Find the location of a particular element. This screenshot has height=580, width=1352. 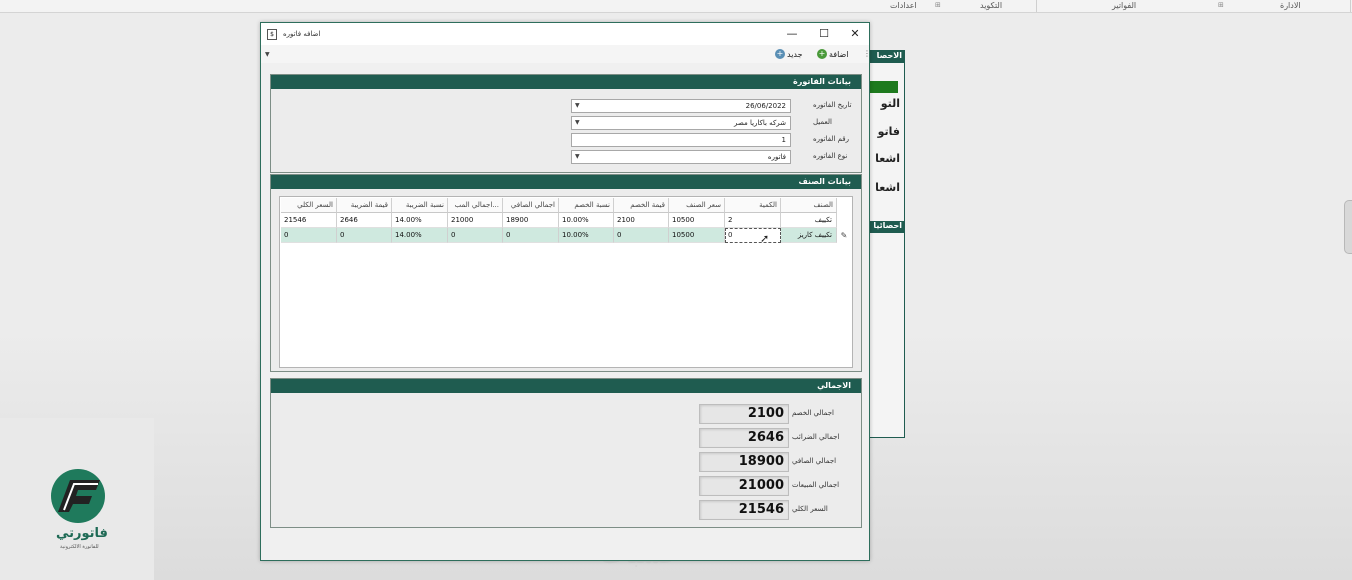

grand-total-label: السعر الكلي is located at coordinates (810, 509).